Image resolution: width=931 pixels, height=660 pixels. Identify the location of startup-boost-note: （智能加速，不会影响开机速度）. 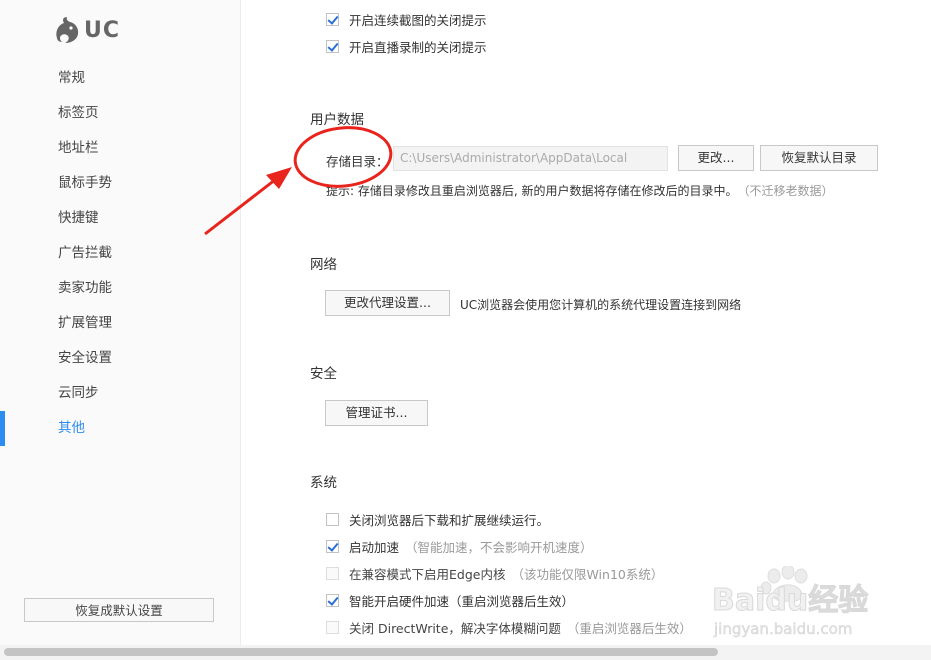
(499, 547).